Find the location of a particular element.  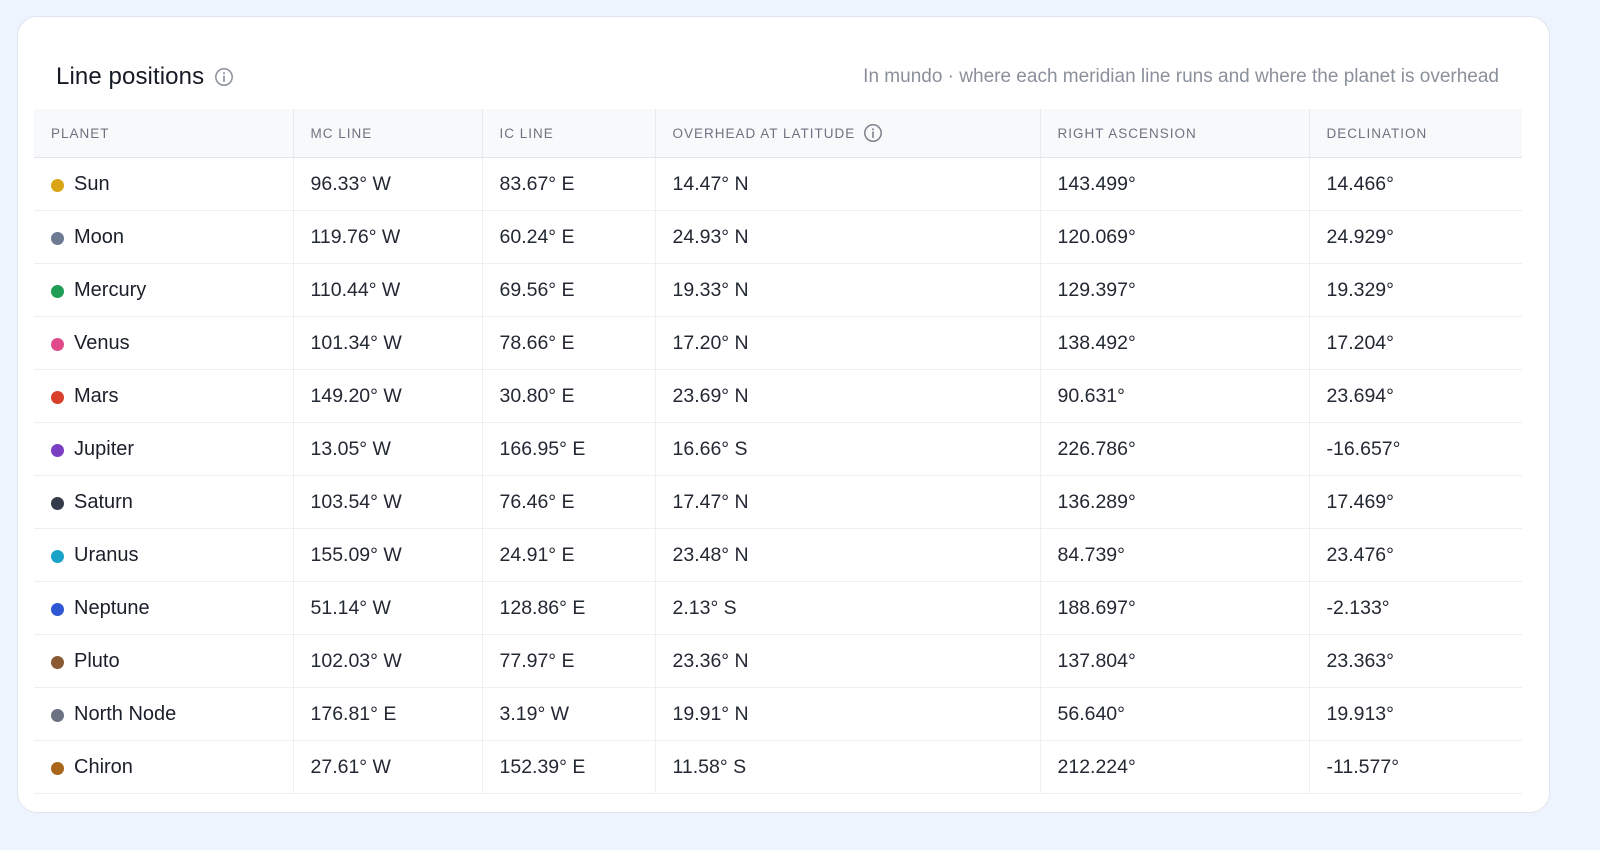

planet-name: Chiron is located at coordinates (103, 766).